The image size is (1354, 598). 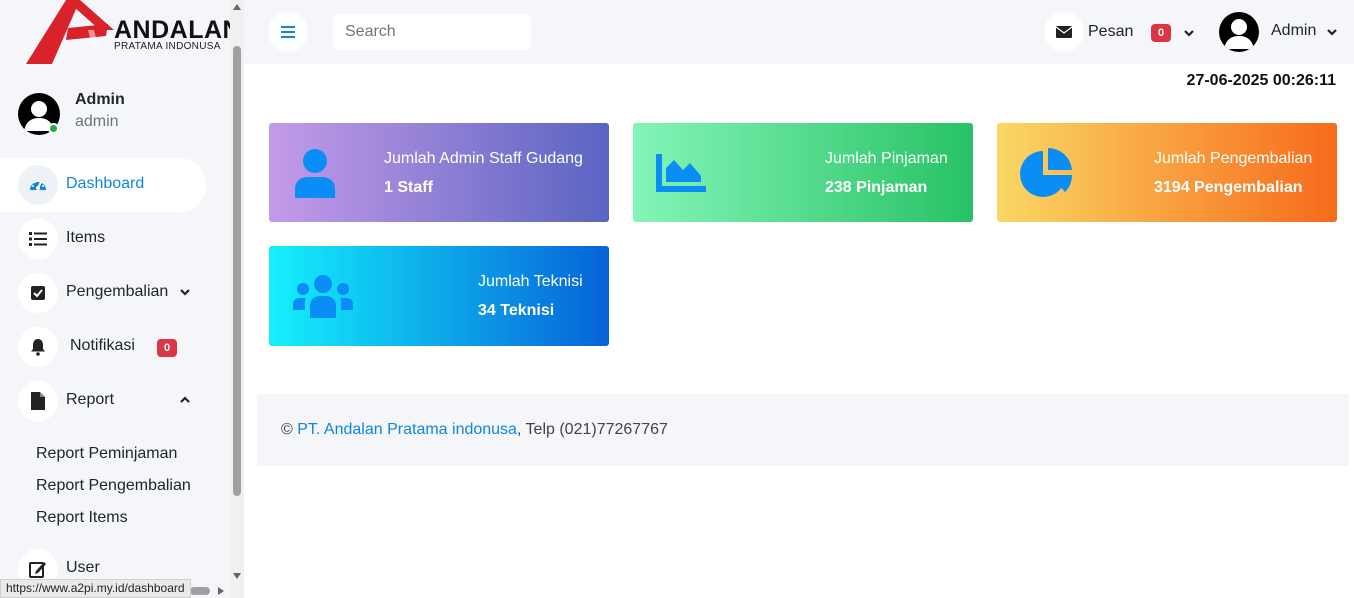 I want to click on user-icon, so click(x=315, y=173).